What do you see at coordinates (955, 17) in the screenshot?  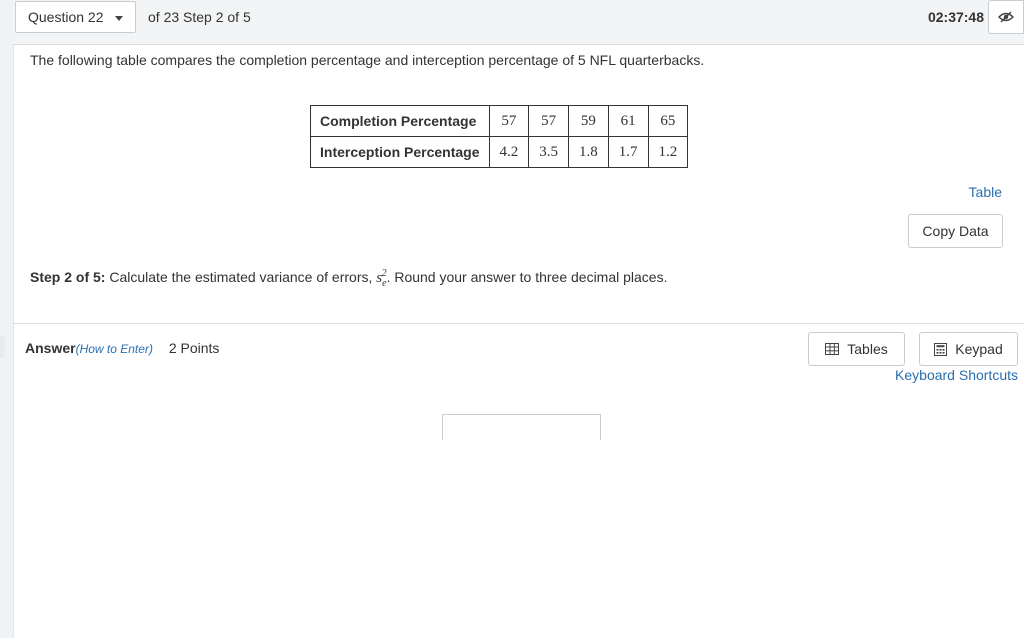 I see `timer: 02:37:48` at bounding box center [955, 17].